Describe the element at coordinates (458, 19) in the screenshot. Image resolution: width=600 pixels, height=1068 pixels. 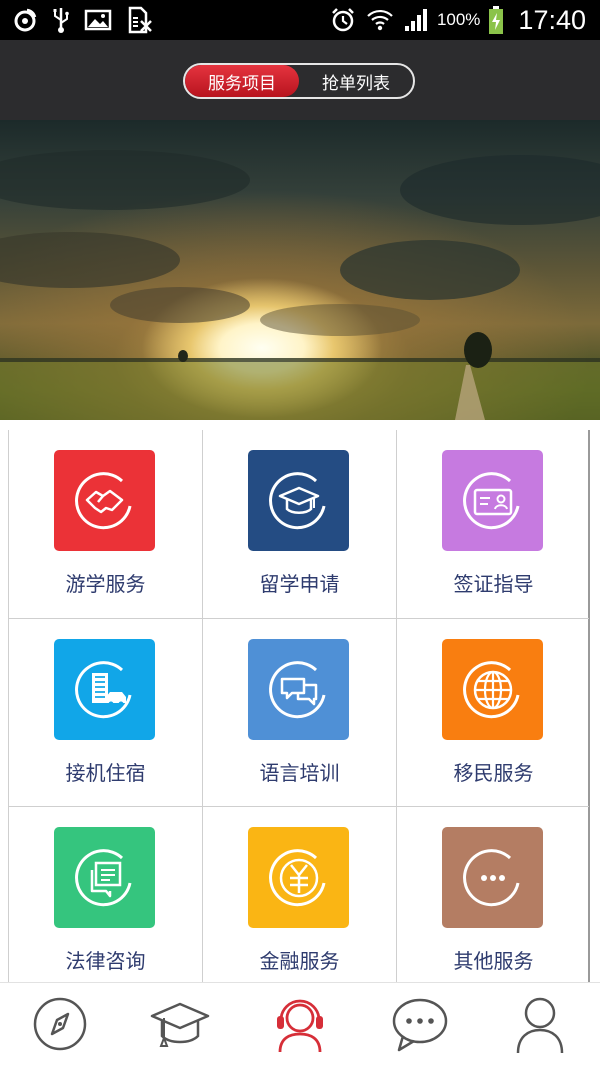
I see `battery-percent: 100%` at that location.